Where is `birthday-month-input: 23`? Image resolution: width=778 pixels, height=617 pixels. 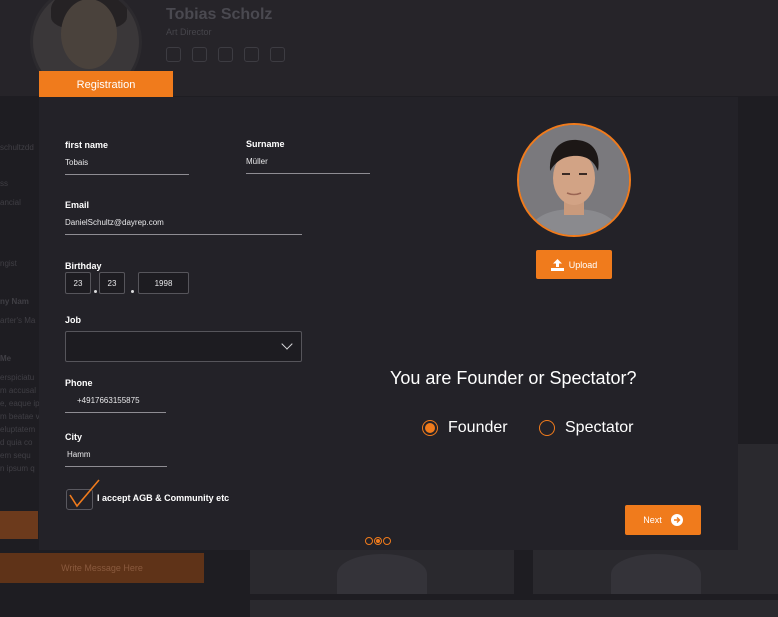
birthday-month-input: 23 is located at coordinates (112, 283).